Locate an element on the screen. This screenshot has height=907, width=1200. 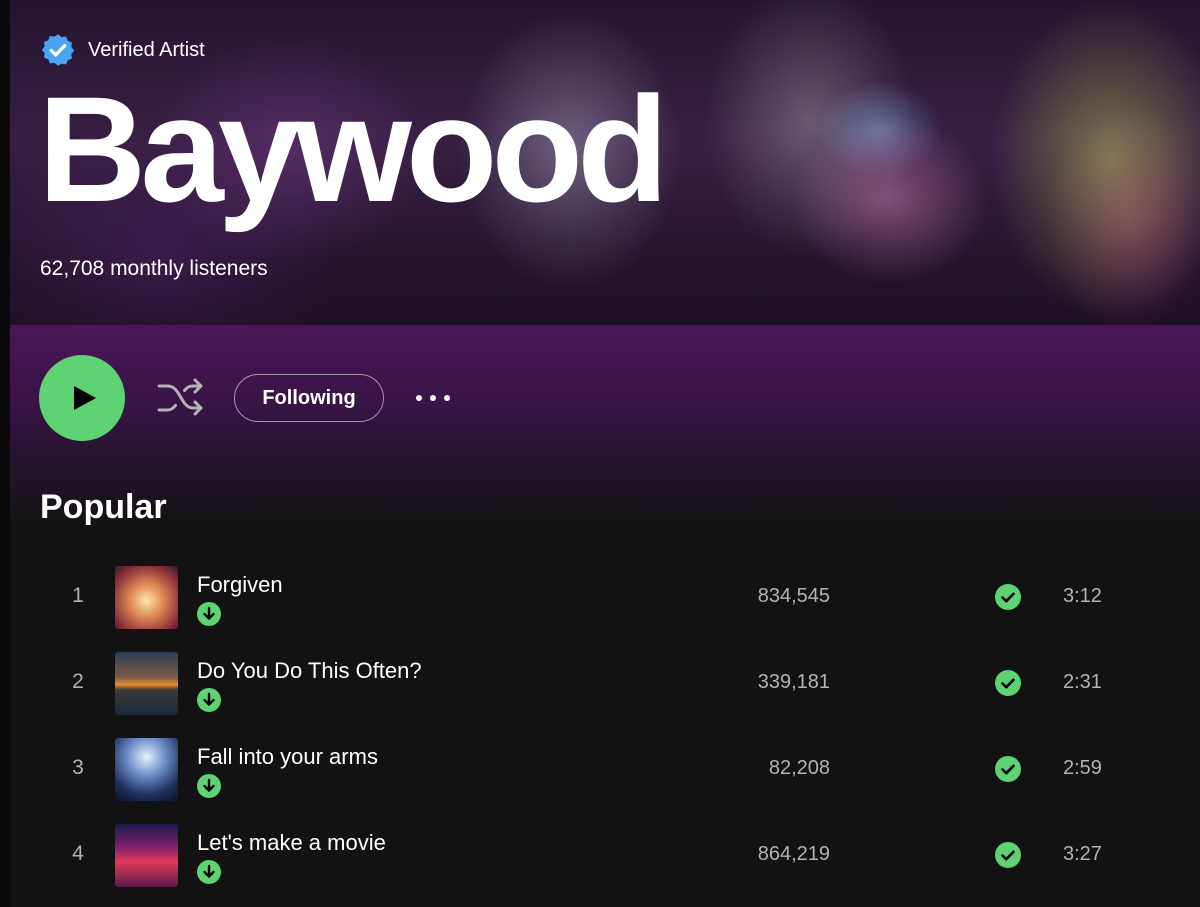
track-play-count: 834,545 is located at coordinates (793, 596).